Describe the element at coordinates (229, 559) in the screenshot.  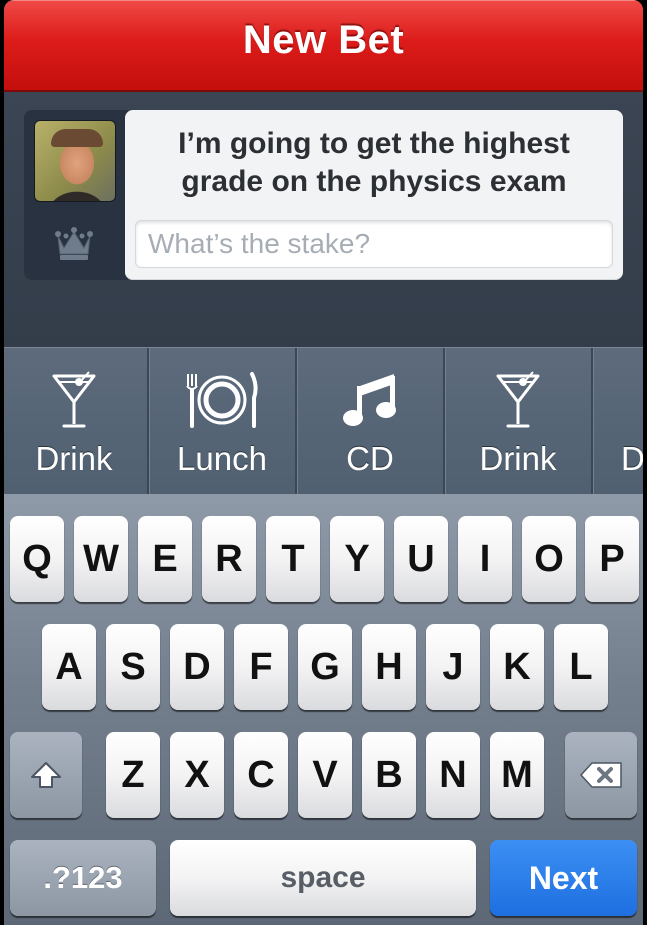
I see `key-r: R` at that location.